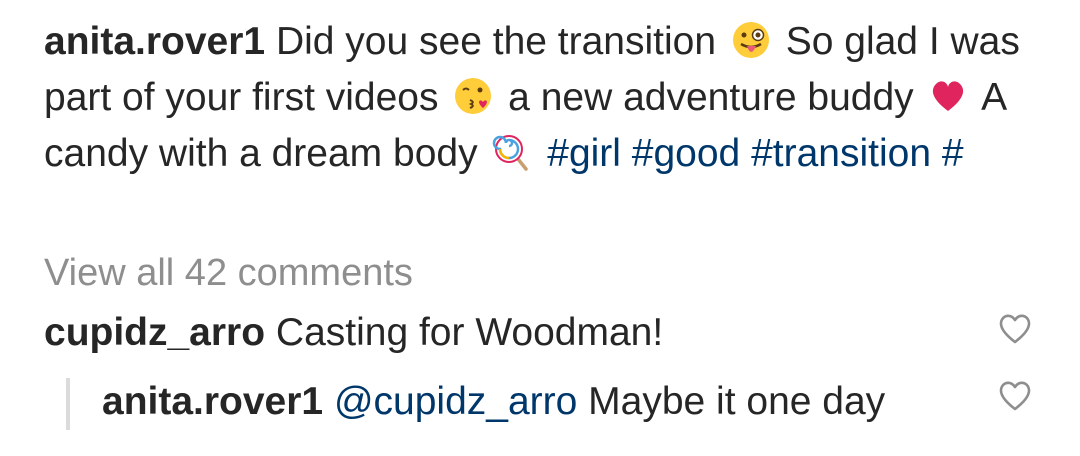 This screenshot has height=456, width=1080. I want to click on comment-username: cupidz_arro, so click(154, 332).